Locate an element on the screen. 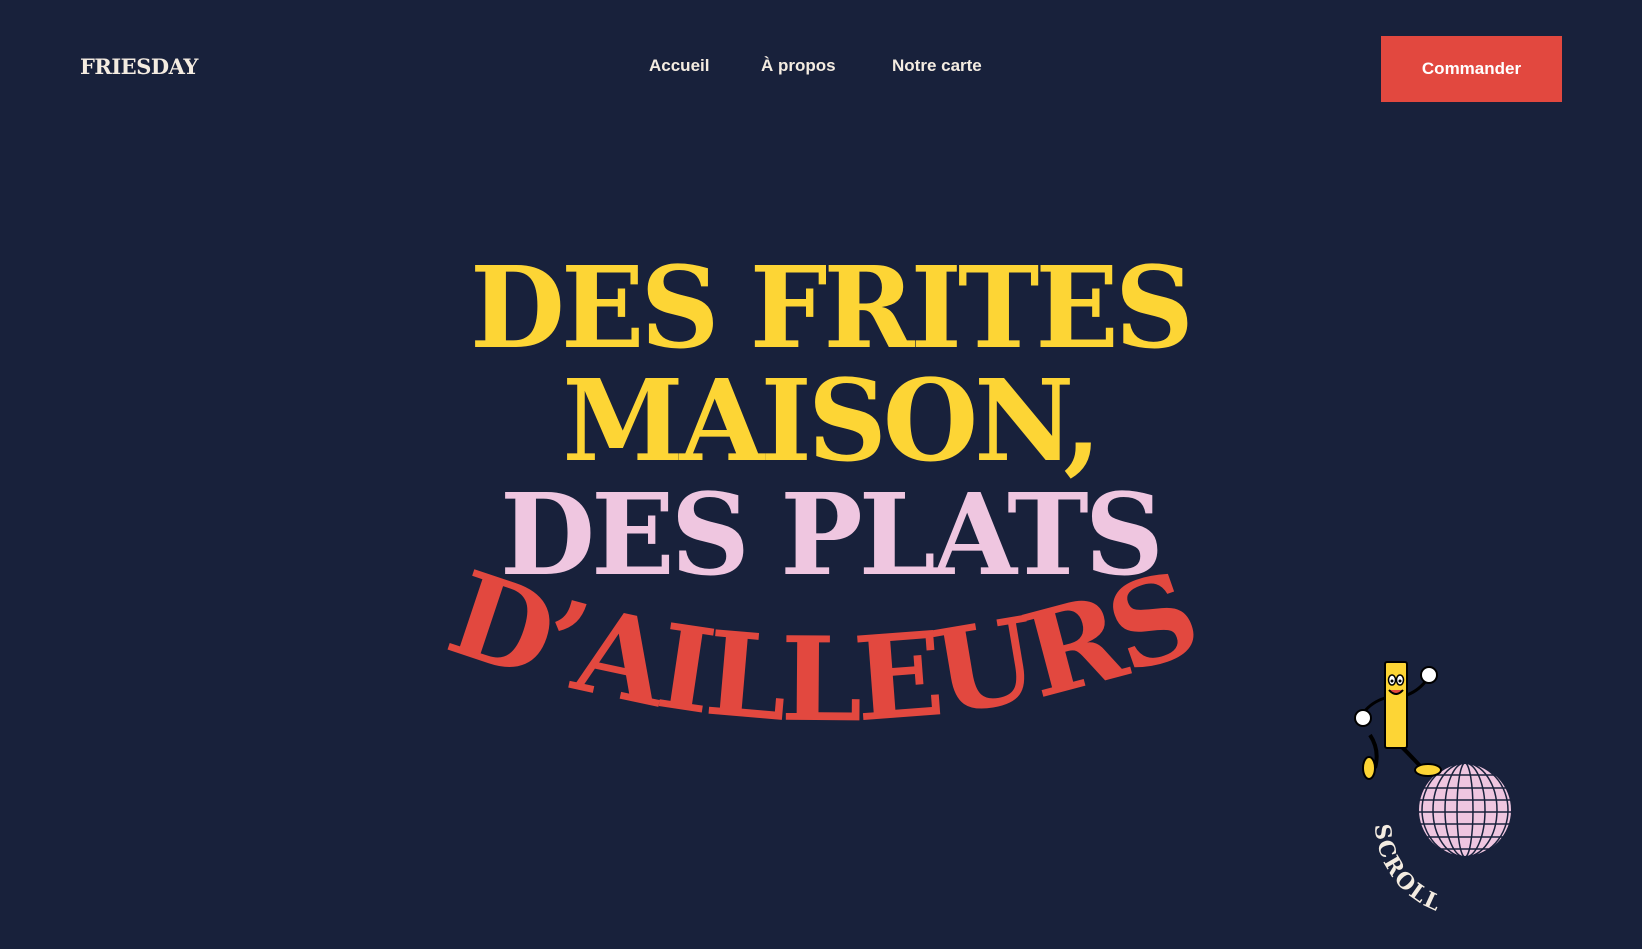  hero-line-4: D’AILLEURS is located at coordinates (822, 646).